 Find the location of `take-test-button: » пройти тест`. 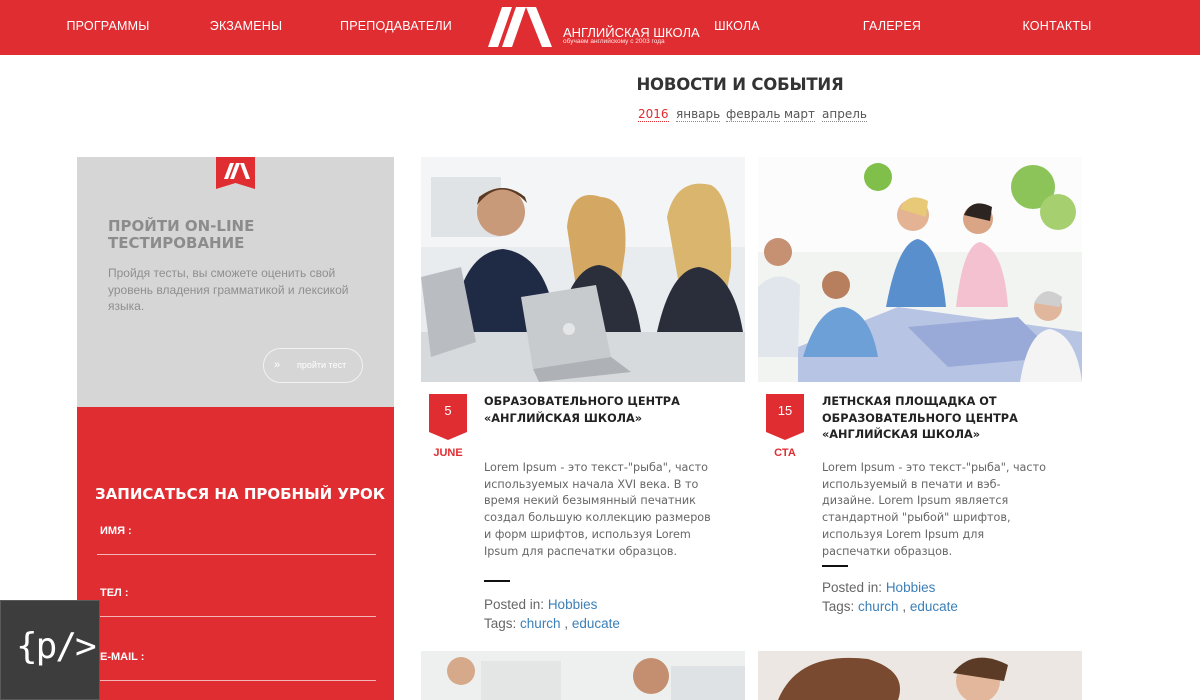

take-test-button: » пройти тест is located at coordinates (313, 365).